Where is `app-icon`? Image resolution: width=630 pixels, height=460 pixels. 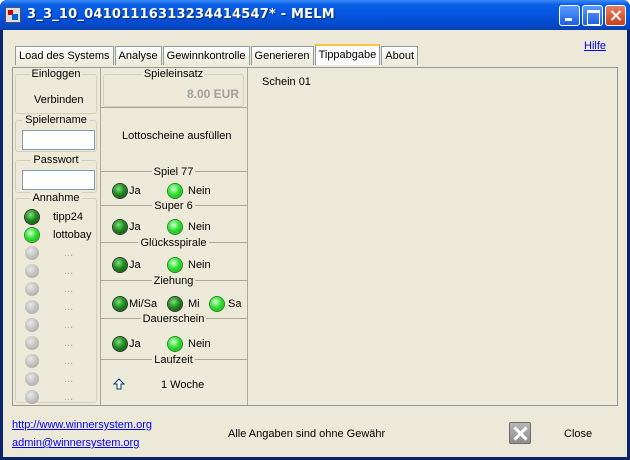 app-icon is located at coordinates (13, 15).